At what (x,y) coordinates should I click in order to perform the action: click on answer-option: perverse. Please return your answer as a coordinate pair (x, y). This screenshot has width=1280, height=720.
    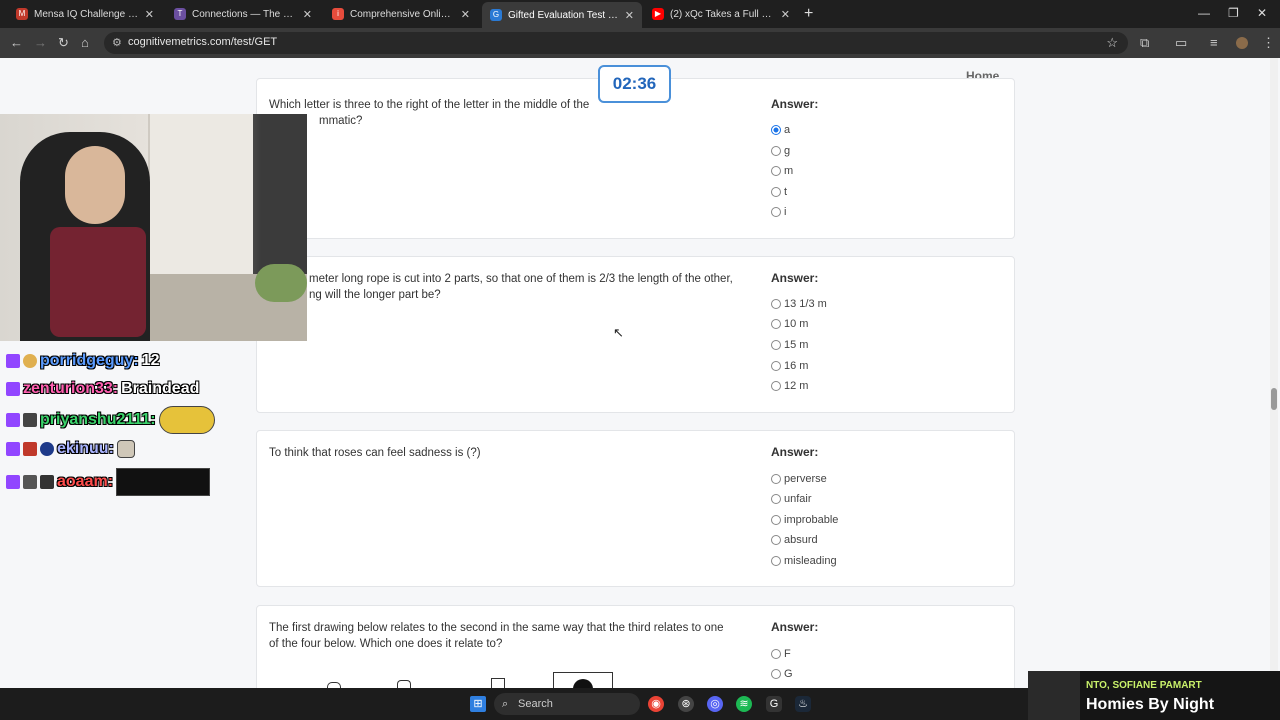
    Looking at the image, I should click on (799, 479).